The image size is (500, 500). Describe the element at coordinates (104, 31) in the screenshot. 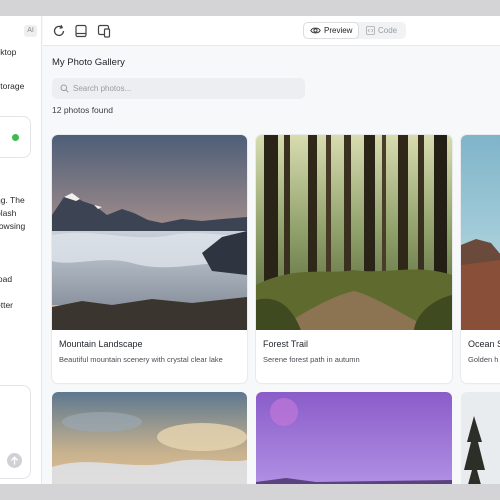

I see `responsive-view-icon` at that location.